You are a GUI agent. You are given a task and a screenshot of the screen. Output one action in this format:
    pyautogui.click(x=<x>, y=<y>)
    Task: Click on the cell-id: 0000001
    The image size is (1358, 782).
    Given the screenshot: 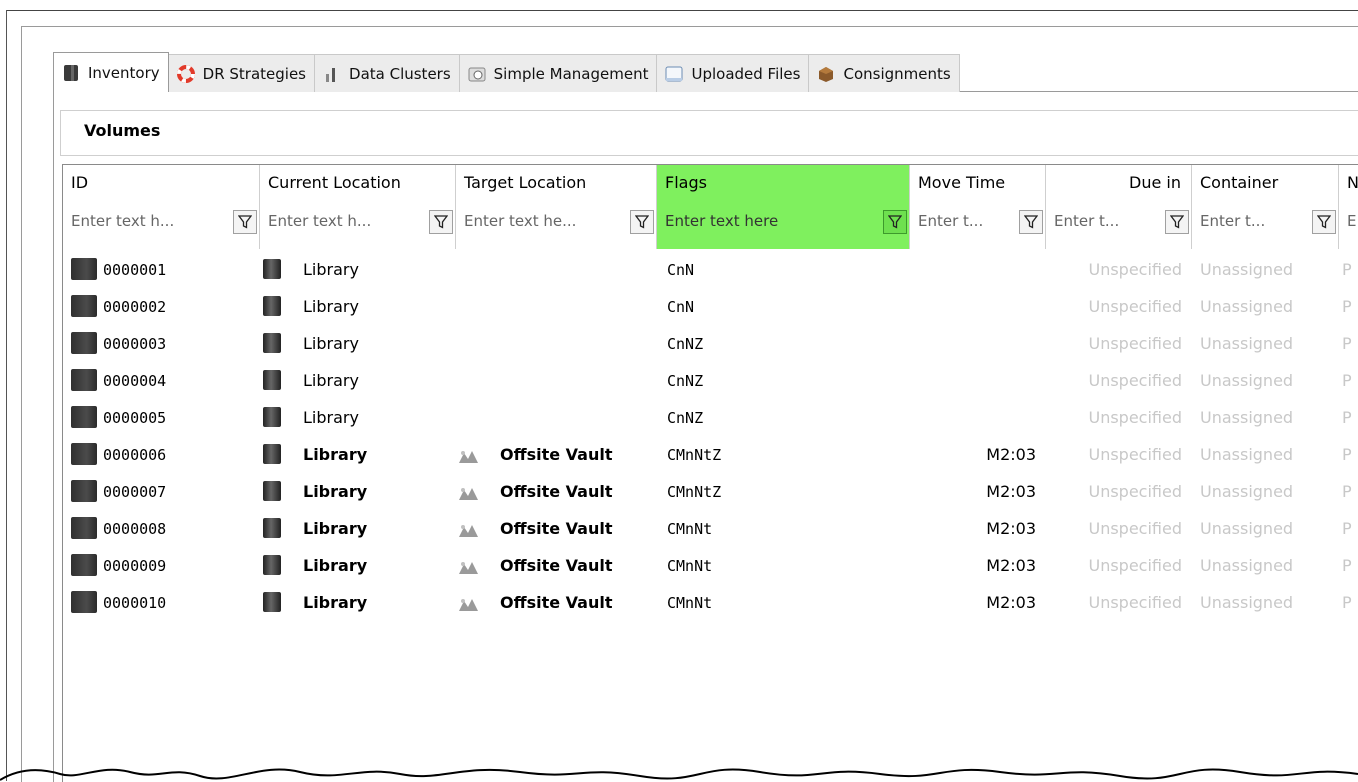 What is the action you would take?
    pyautogui.click(x=118, y=270)
    